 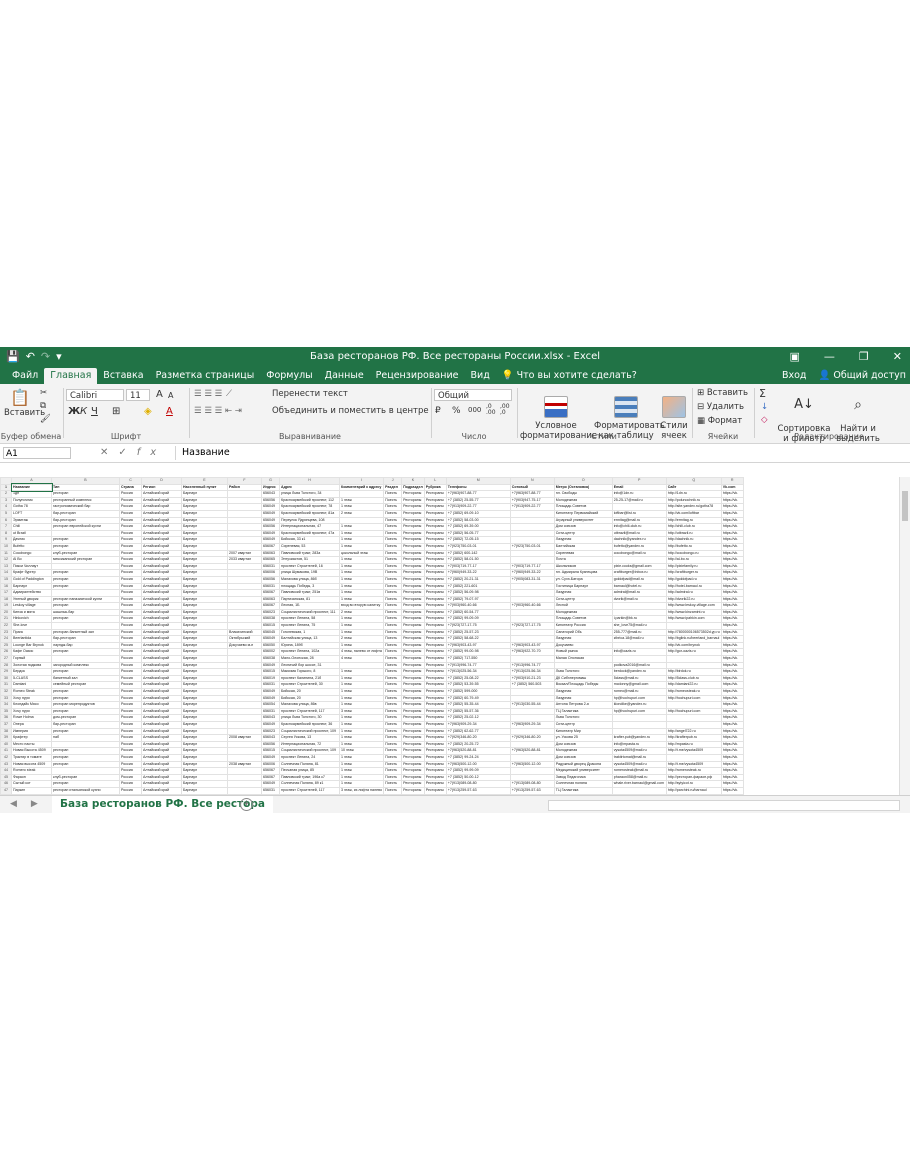 What do you see at coordinates (583, 711) in the screenshot?
I see `table-cell: ТЦ Галактика` at bounding box center [583, 711].